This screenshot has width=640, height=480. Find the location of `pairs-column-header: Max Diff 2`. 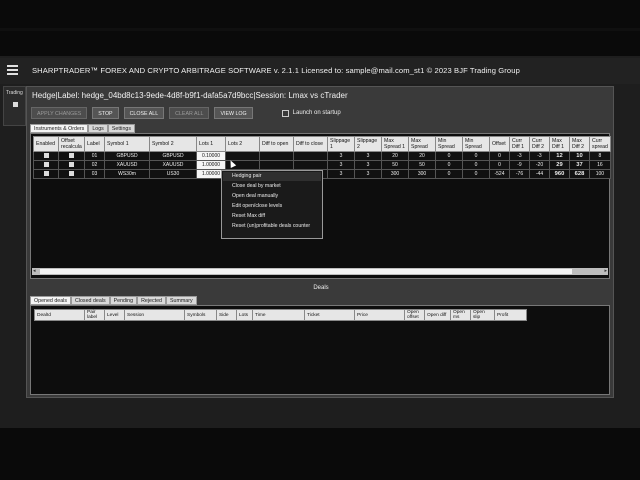

pairs-column-header: Max Diff 2 is located at coordinates (579, 144).